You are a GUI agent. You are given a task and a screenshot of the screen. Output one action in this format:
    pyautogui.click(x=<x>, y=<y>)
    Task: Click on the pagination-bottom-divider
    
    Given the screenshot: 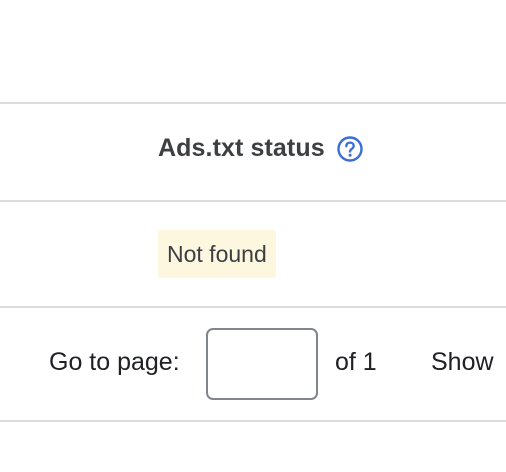 What is the action you would take?
    pyautogui.click(x=253, y=421)
    